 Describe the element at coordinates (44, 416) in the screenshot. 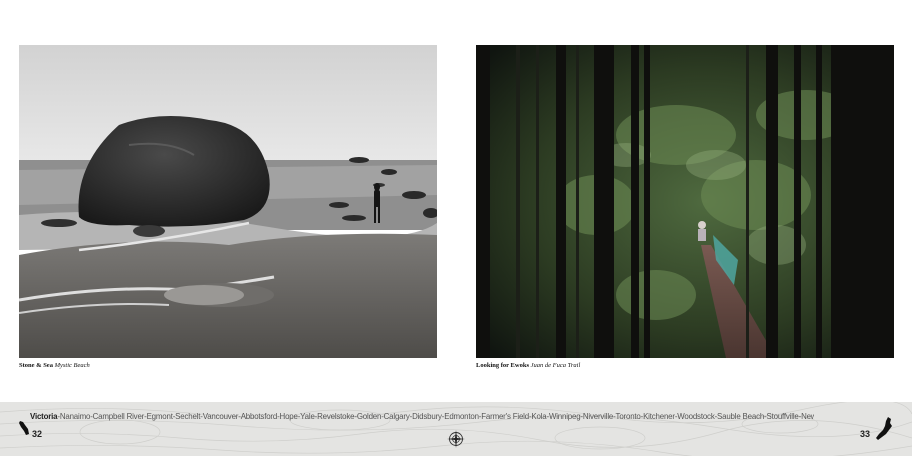

I see `route-start: Victoria` at that location.